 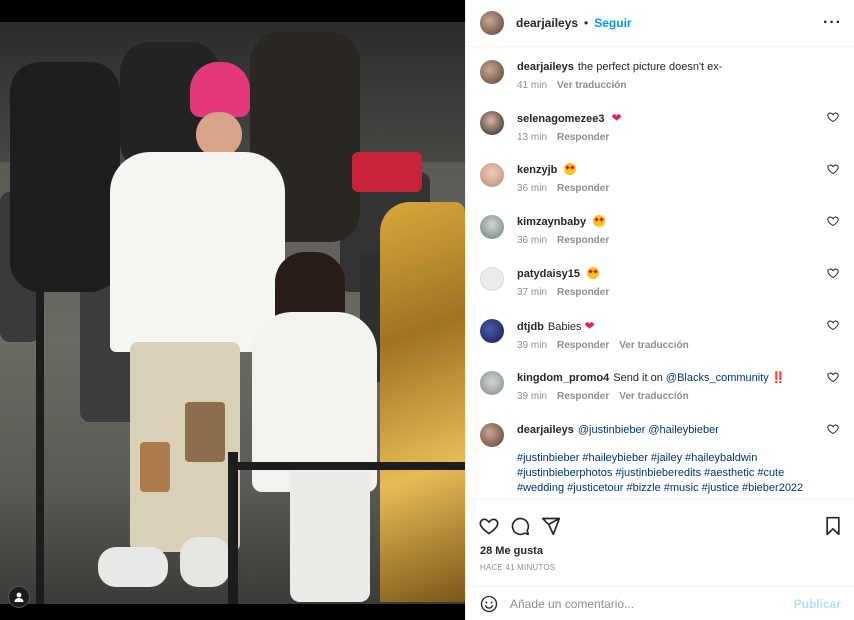 What do you see at coordinates (489, 604) in the screenshot?
I see `smiley-icon` at bounding box center [489, 604].